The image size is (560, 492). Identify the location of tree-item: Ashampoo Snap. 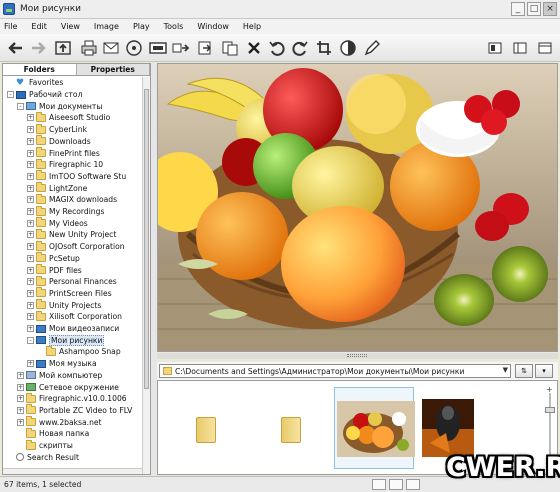
(79, 351).